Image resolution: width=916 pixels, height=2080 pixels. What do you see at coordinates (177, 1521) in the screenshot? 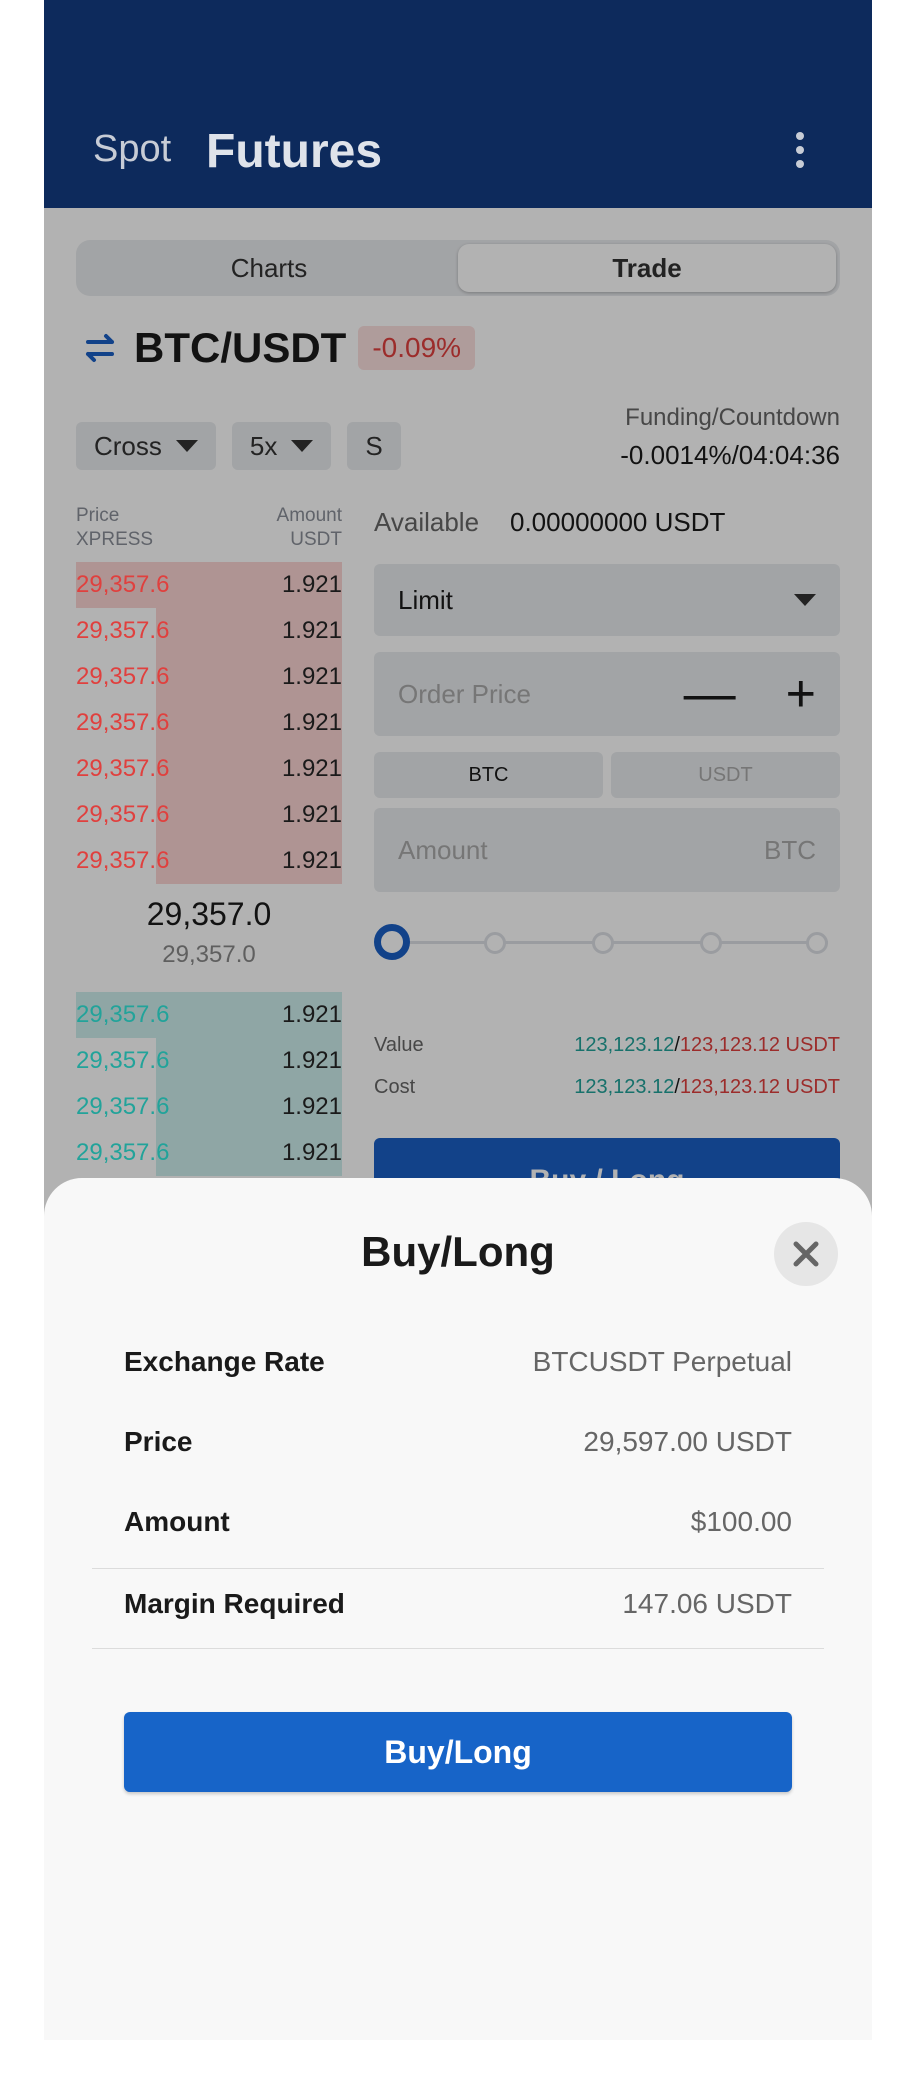
I see `summary-label: Amount` at bounding box center [177, 1521].